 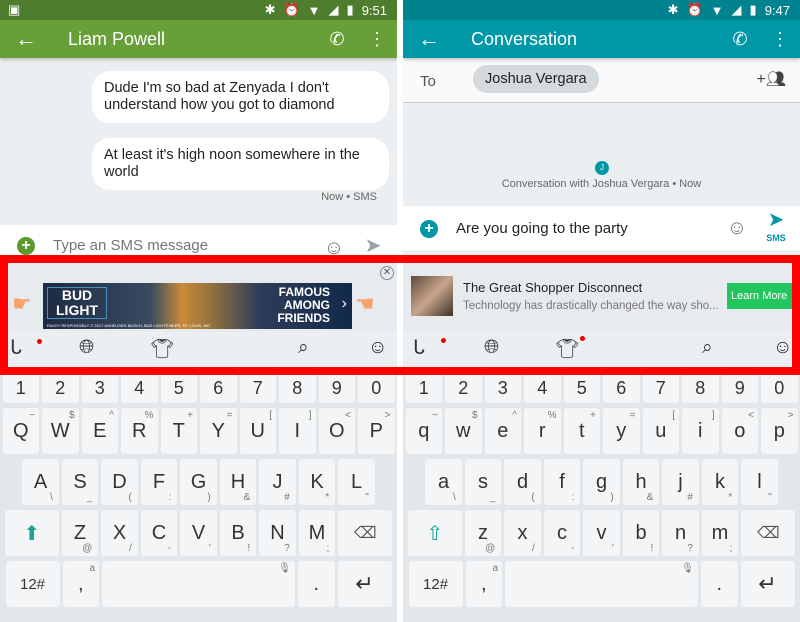 What do you see at coordinates (99, 431) in the screenshot?
I see `key-e: E ^` at bounding box center [99, 431].